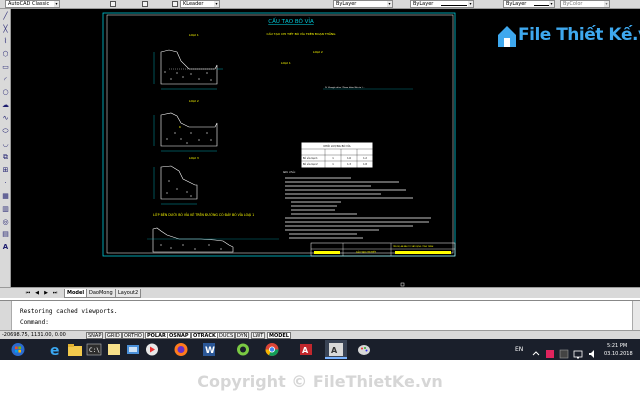  Describe the element at coordinates (95, 335) in the screenshot. I see `snap-toggle: SNAP` at that location.